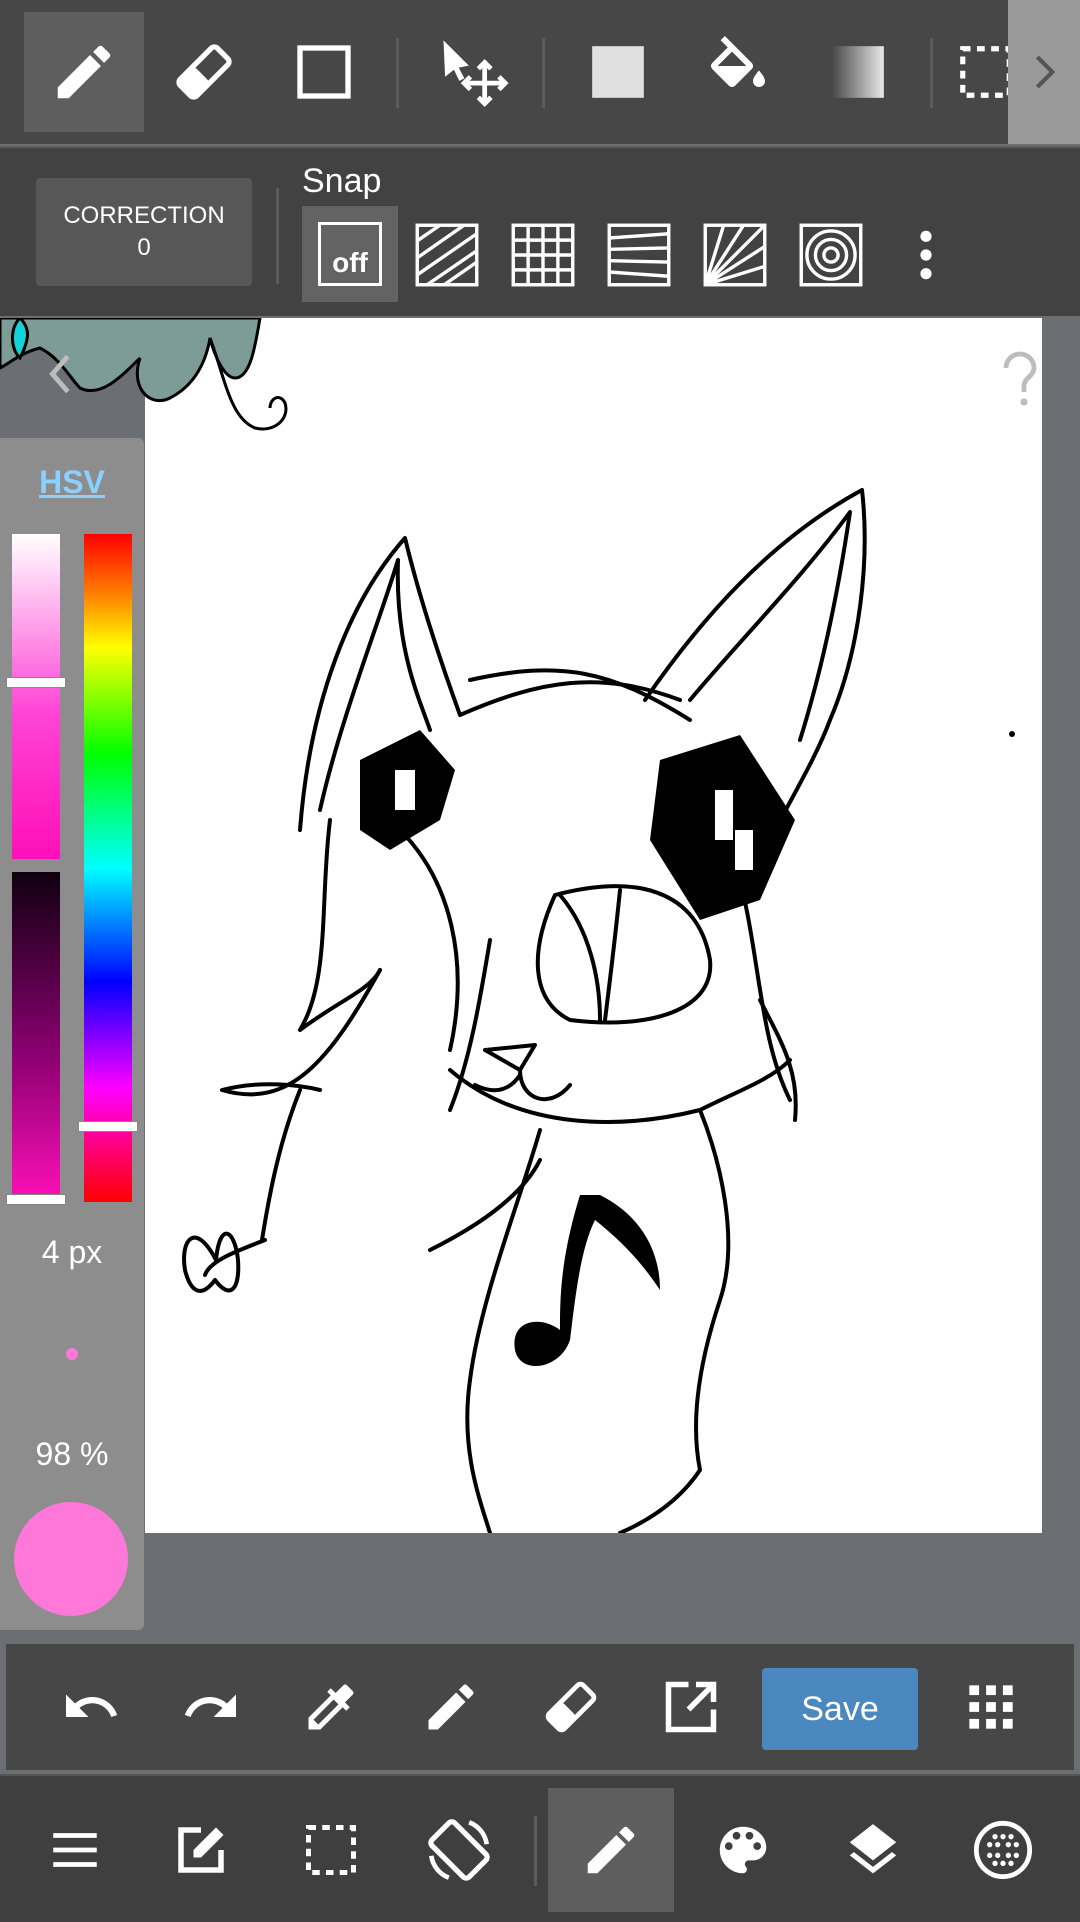 The width and height of the screenshot is (1080, 1922). I want to click on screen-rotation-icon, so click(459, 1850).